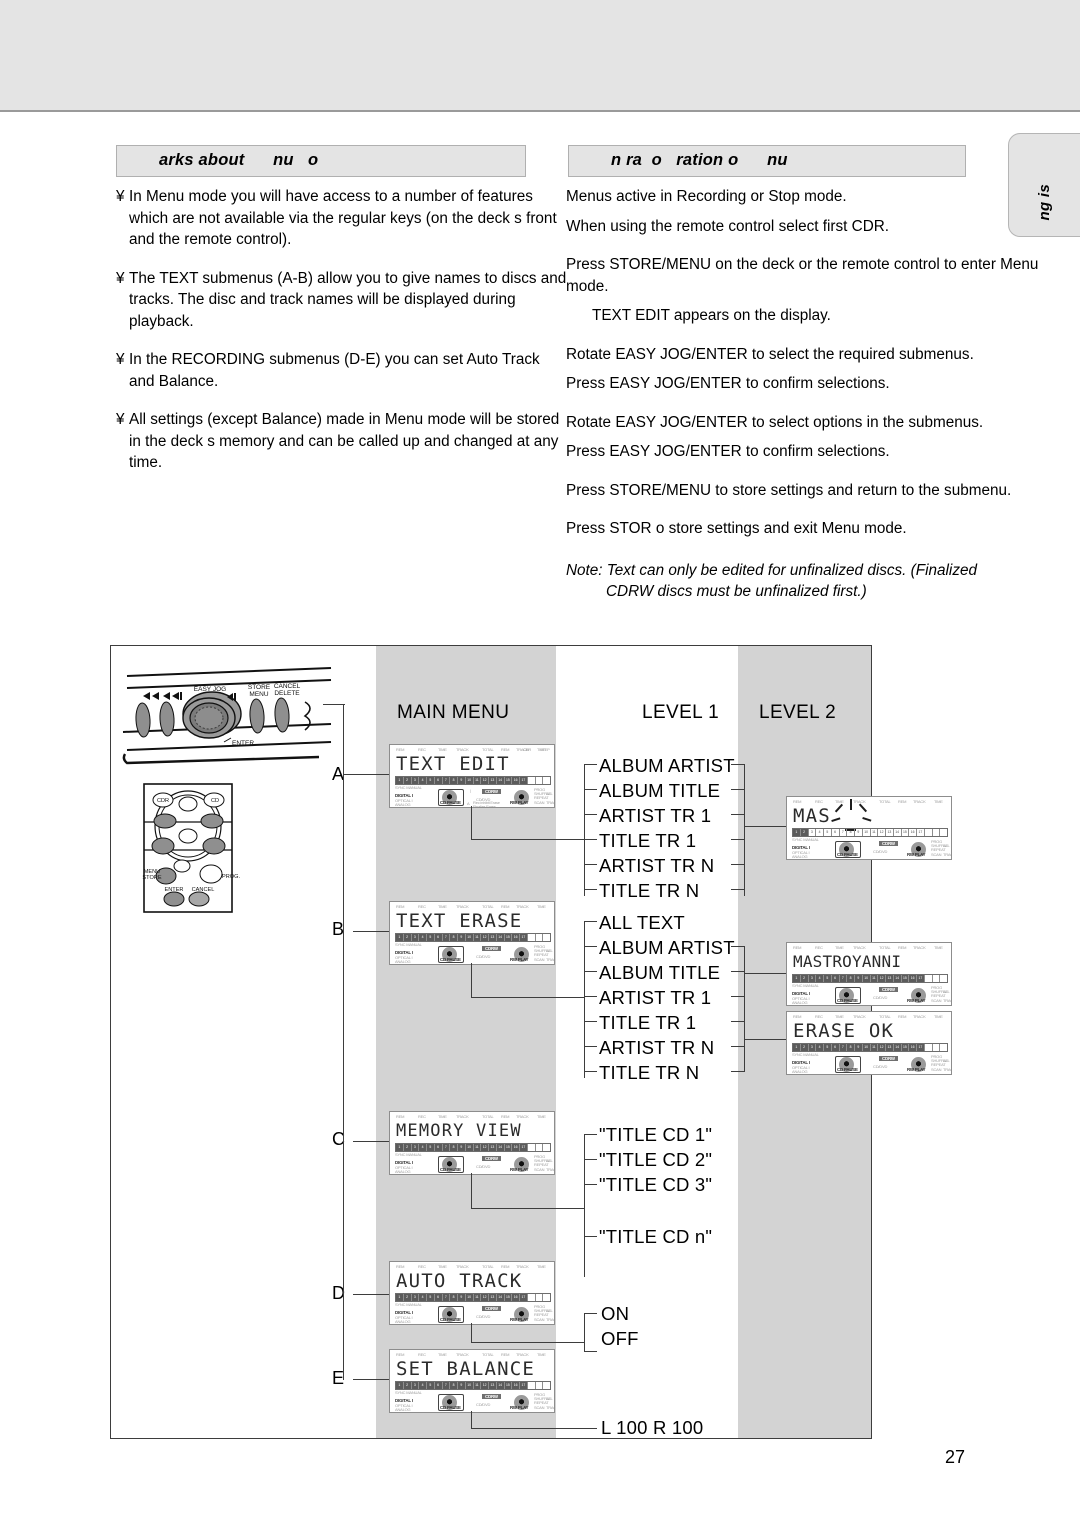  Describe the element at coordinates (656, 1236) in the screenshot. I see `level1-item: "TITLE CD n"` at that location.